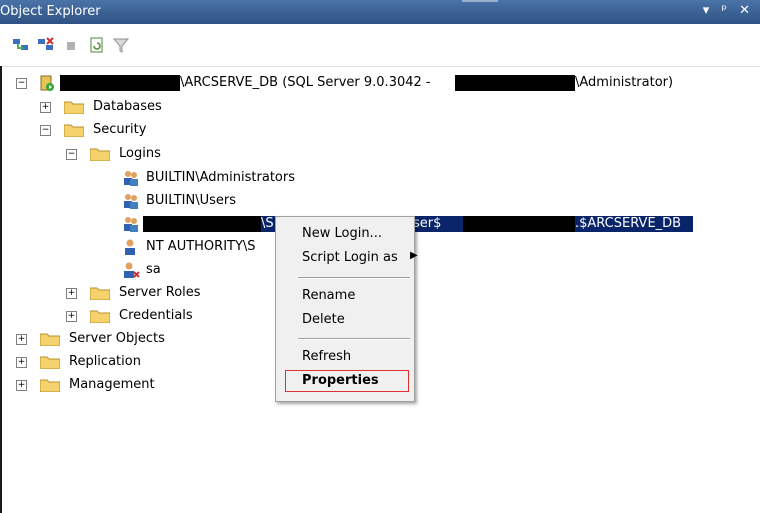 Image resolution: width=760 pixels, height=513 pixels. Describe the element at coordinates (160, 292) in the screenshot. I see `tree-label: Server Roles` at that location.